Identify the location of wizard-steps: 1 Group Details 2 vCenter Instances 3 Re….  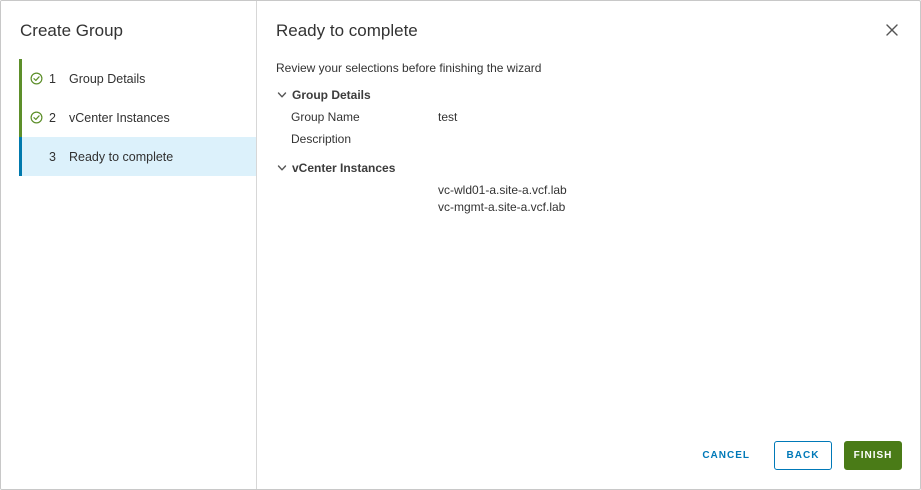
(137, 117).